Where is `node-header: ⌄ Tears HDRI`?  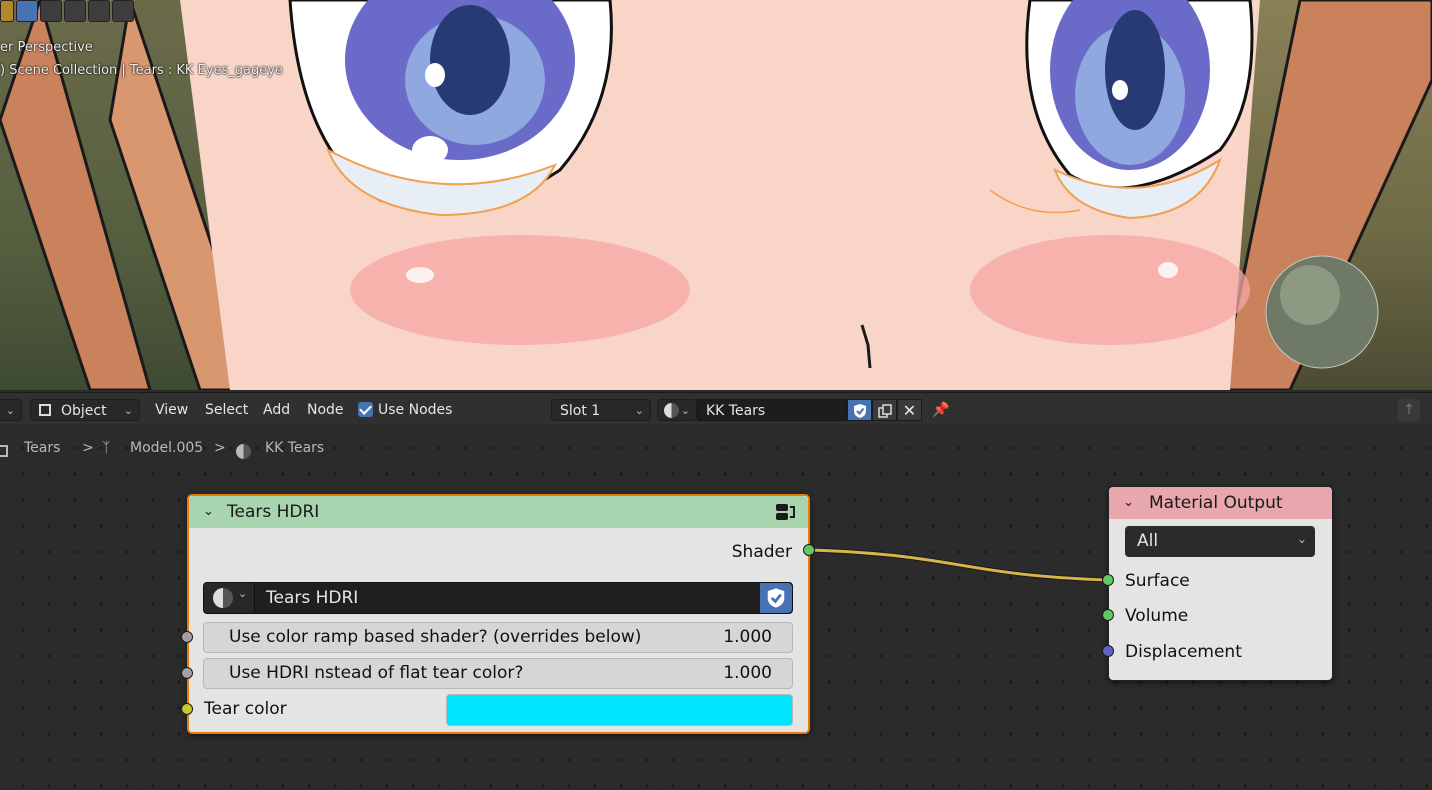
node-header: ⌄ Tears HDRI is located at coordinates (498, 512).